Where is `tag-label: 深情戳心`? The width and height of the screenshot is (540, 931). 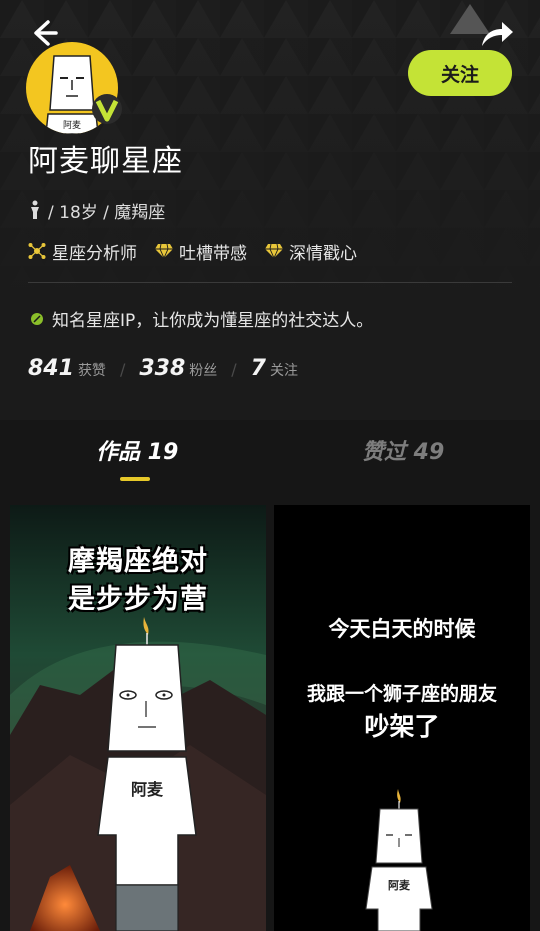
tag-label: 深情戳心 is located at coordinates (323, 253).